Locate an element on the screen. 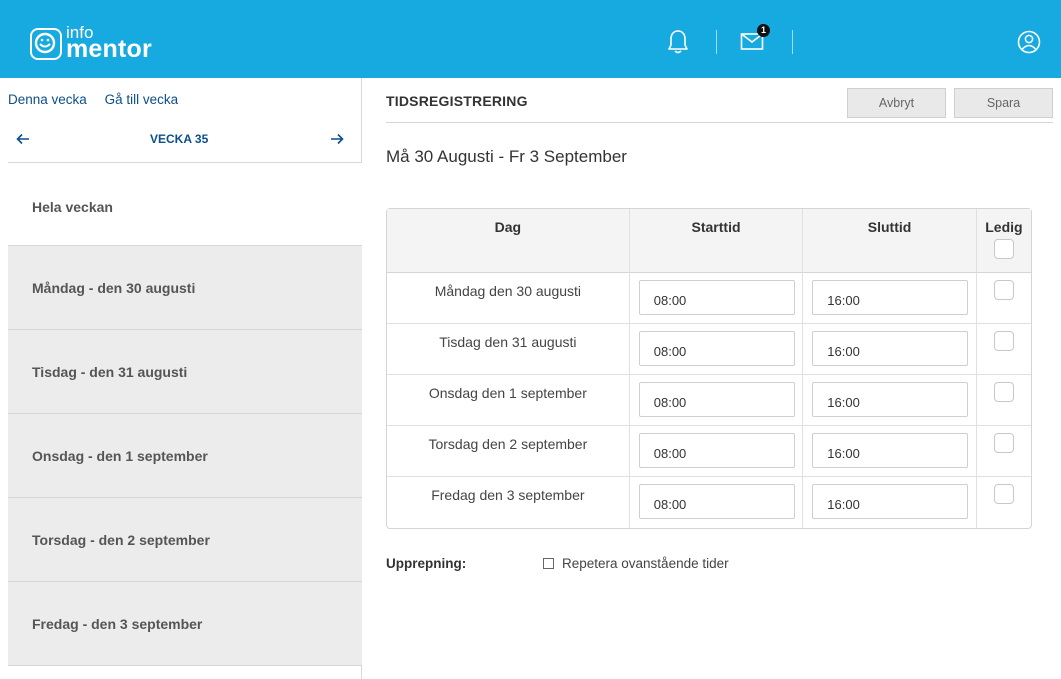  table-row: Fredag den 3 september 08:00 16:00 is located at coordinates (709, 502).